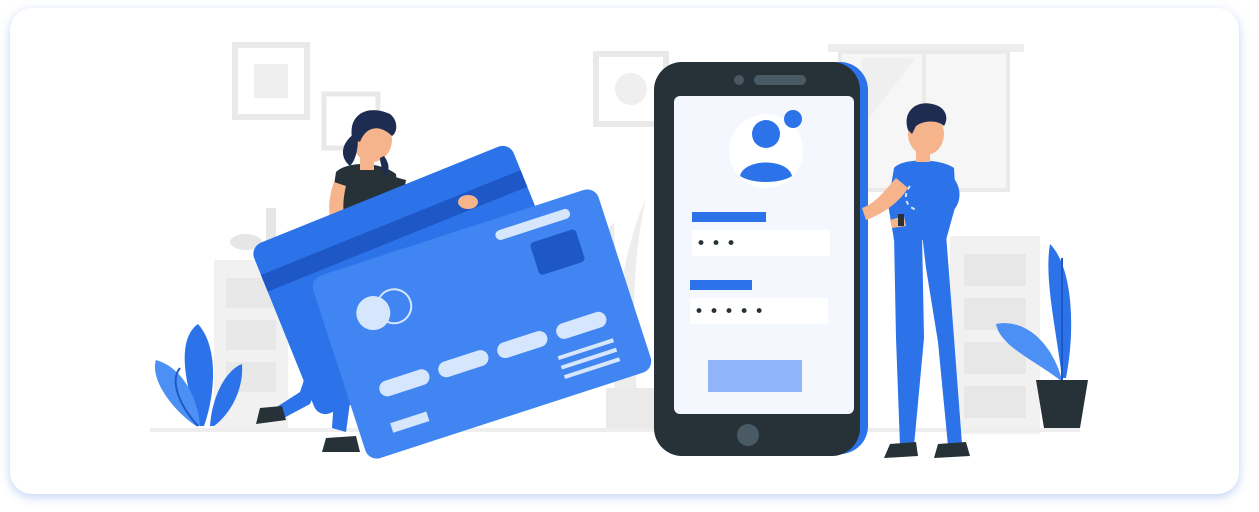 The height and width of the screenshot is (512, 1259). I want to click on password-mask: •••••, so click(731, 312).